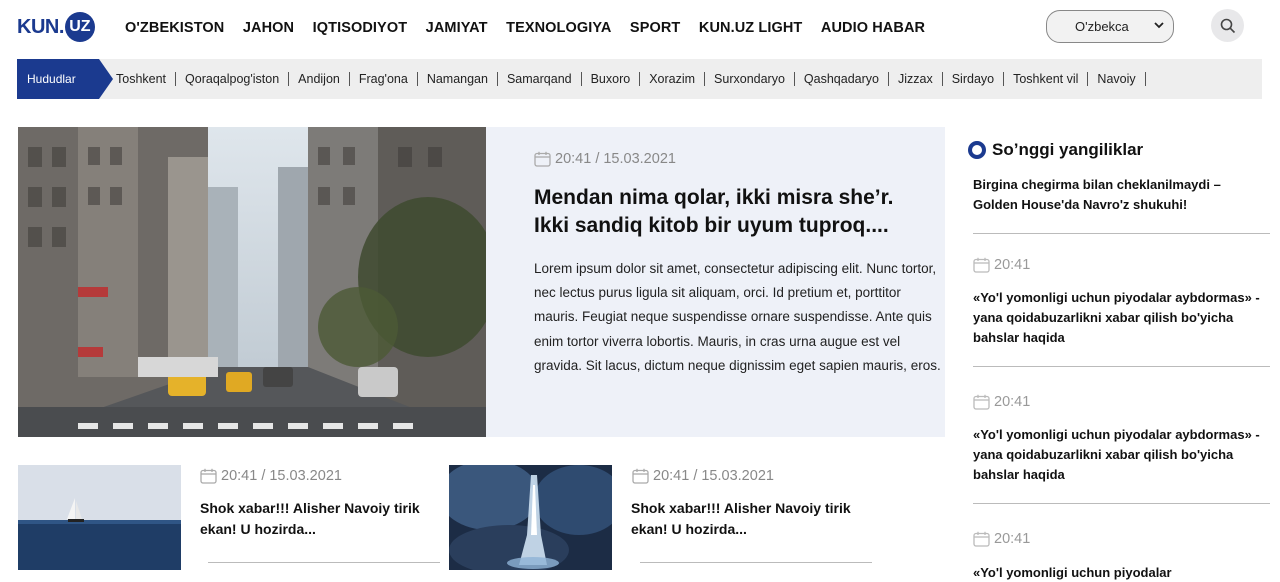 Image resolution: width=1280 pixels, height=582 pixels. What do you see at coordinates (319, 79) in the screenshot?
I see `region-item: Andijon` at bounding box center [319, 79].